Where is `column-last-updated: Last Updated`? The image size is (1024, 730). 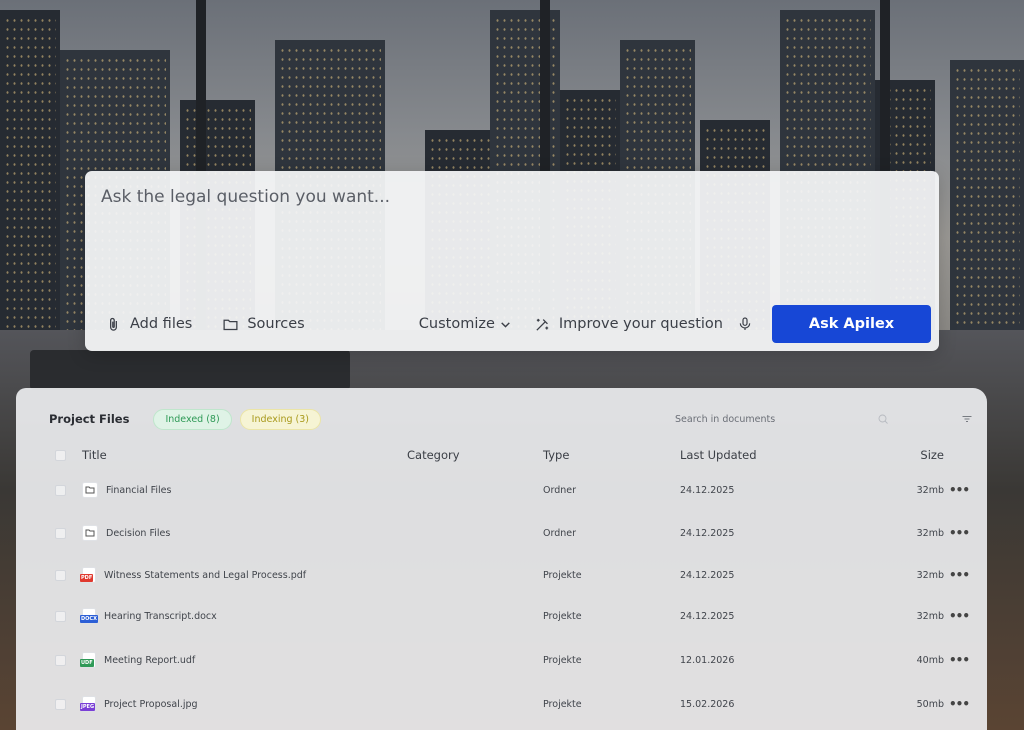 column-last-updated: Last Updated is located at coordinates (718, 455).